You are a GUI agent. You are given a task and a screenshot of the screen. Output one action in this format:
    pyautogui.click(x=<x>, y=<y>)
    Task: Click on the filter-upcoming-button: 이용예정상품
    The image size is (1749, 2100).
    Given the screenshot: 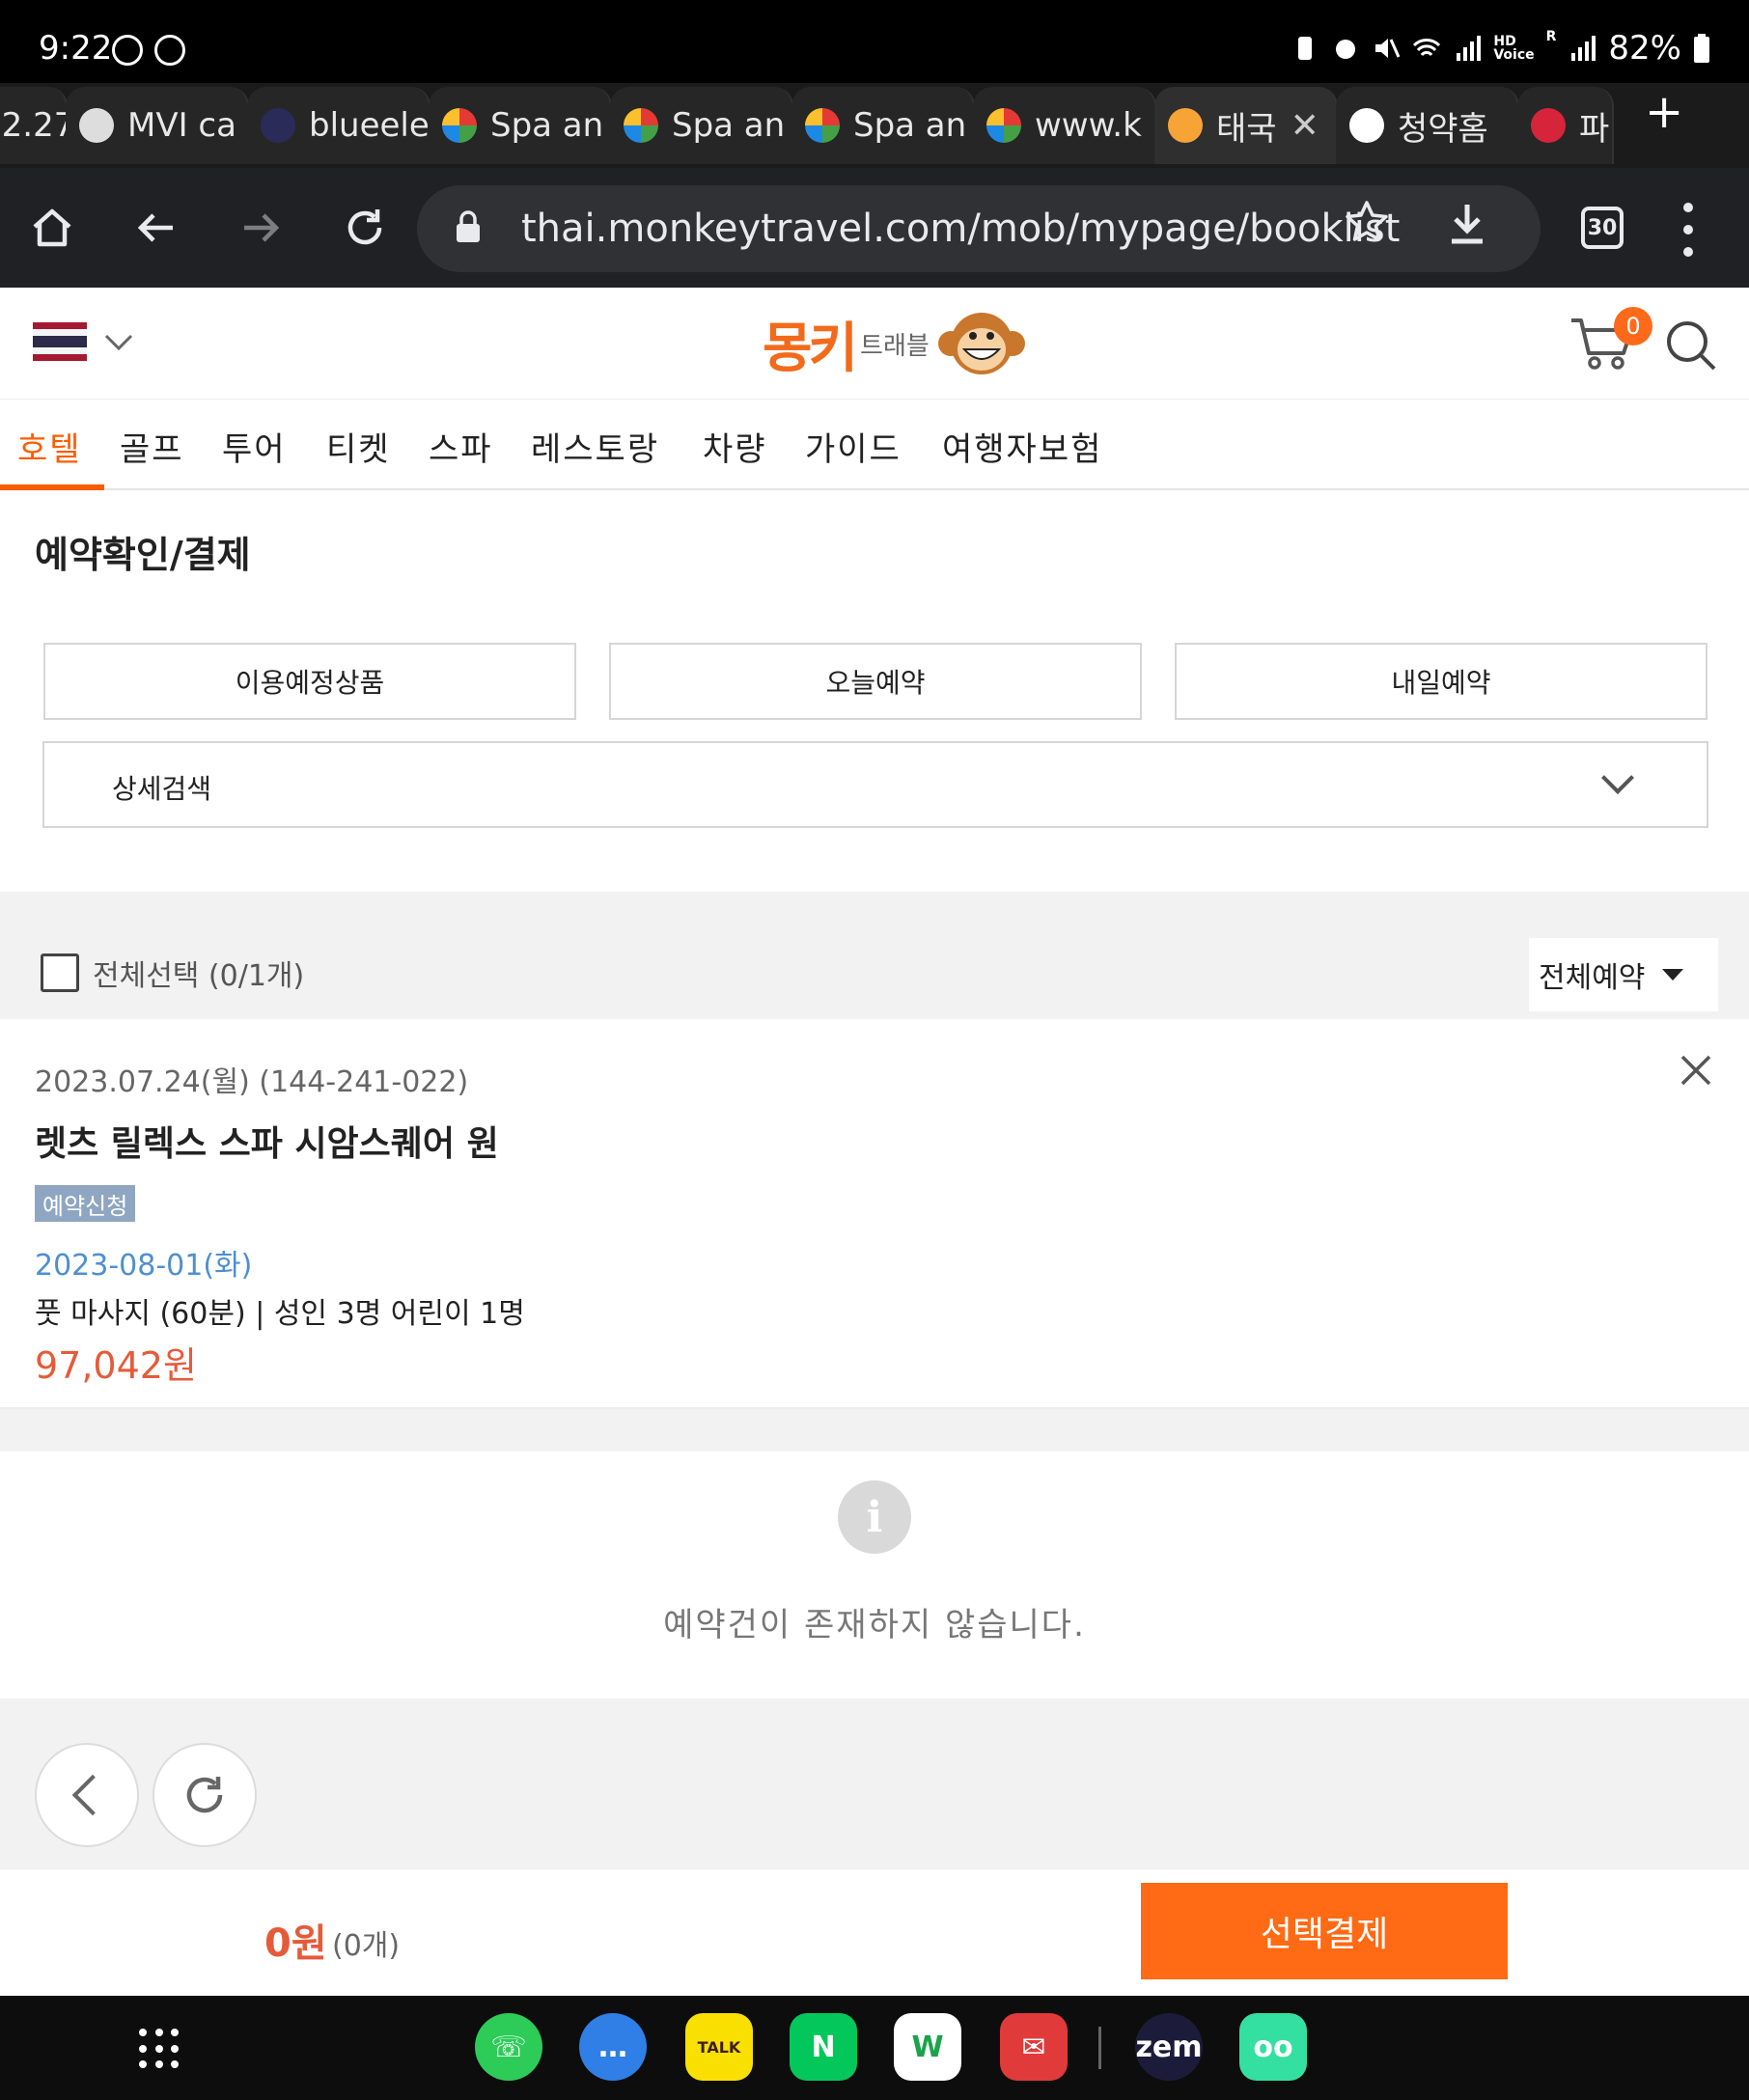 What is the action you would take?
    pyautogui.click(x=310, y=681)
    